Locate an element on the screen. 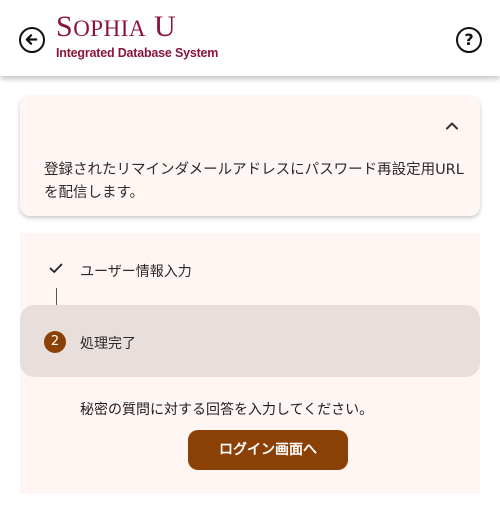 This screenshot has height=527, width=500. info-message: 登録されたリマインダメールアドレスにパスワード再設定用URLを配信します。 is located at coordinates (254, 181).